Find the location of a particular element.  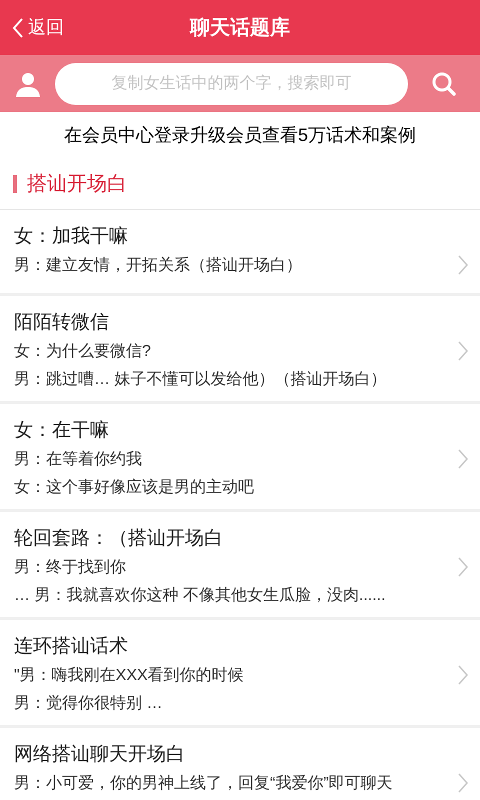

dialogue-line: 男：跳过嘈… 妹子不懂可以发给他）（搭讪开场白） is located at coordinates (201, 380).